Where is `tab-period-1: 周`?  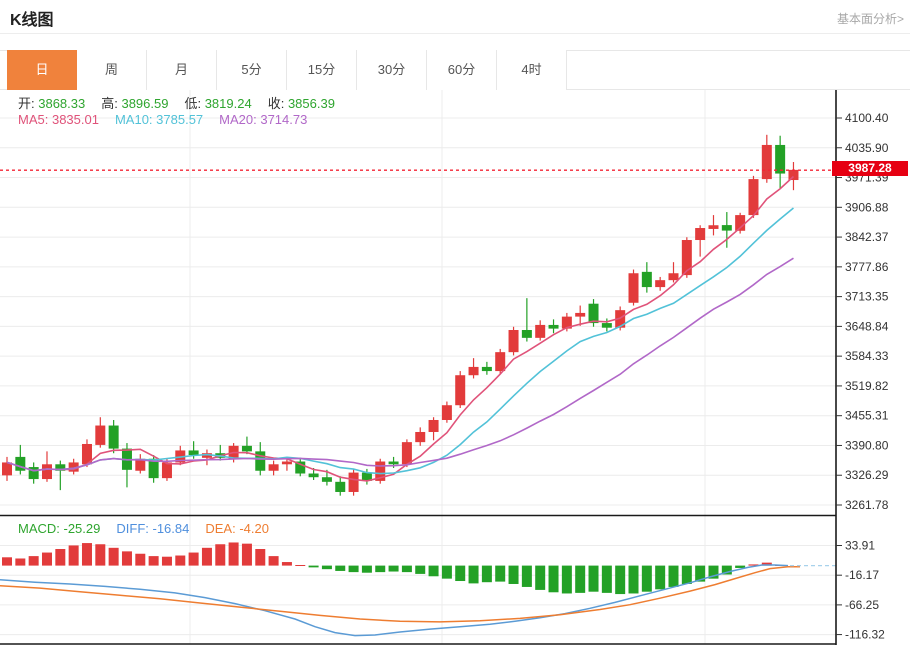 tab-period-1: 周 is located at coordinates (112, 70).